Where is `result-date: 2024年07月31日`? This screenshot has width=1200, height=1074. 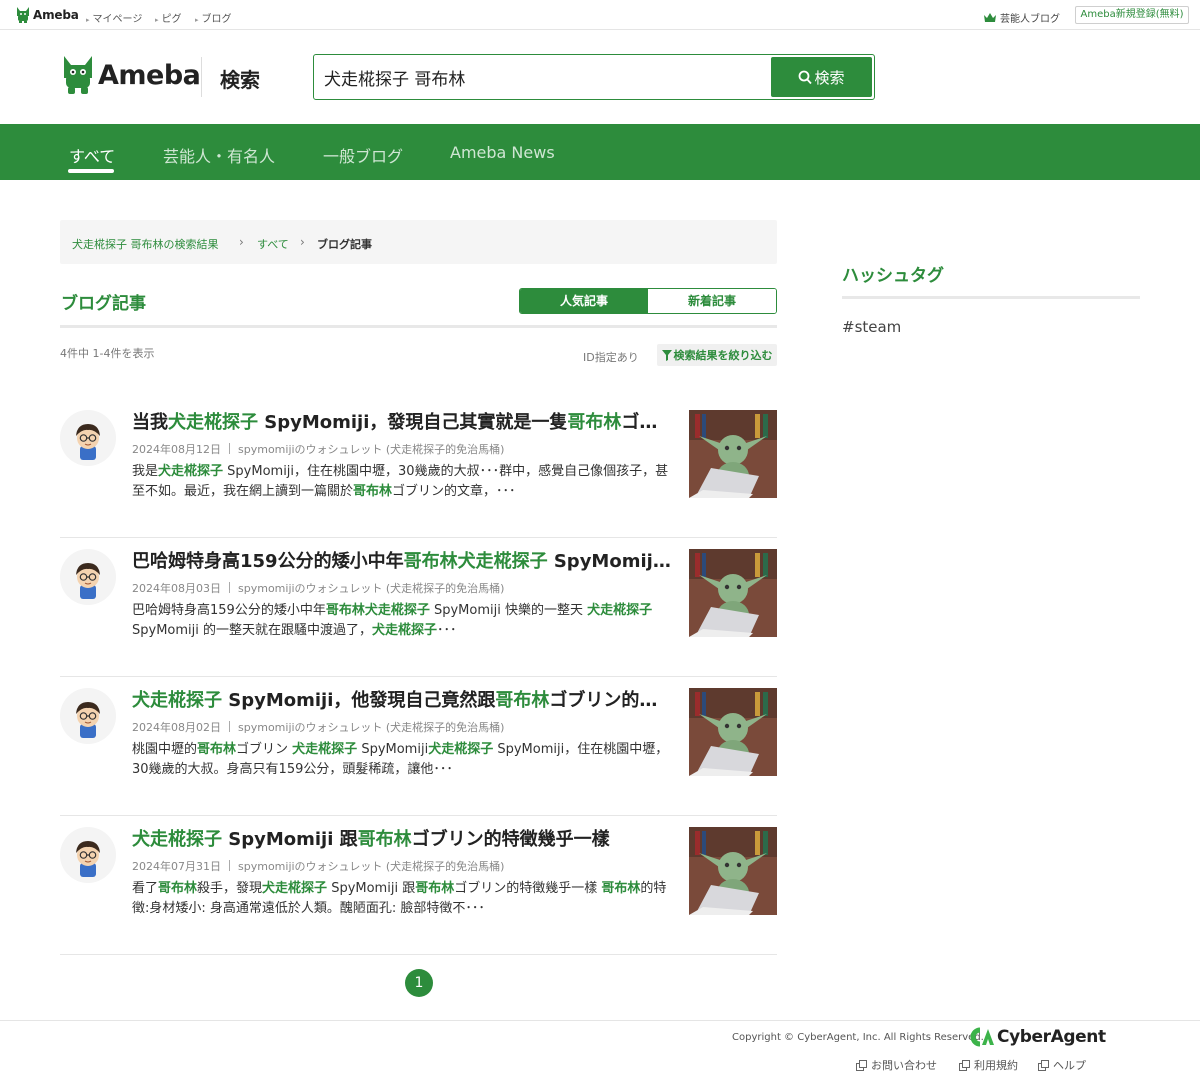
result-date: 2024年07月31日 is located at coordinates (176, 866).